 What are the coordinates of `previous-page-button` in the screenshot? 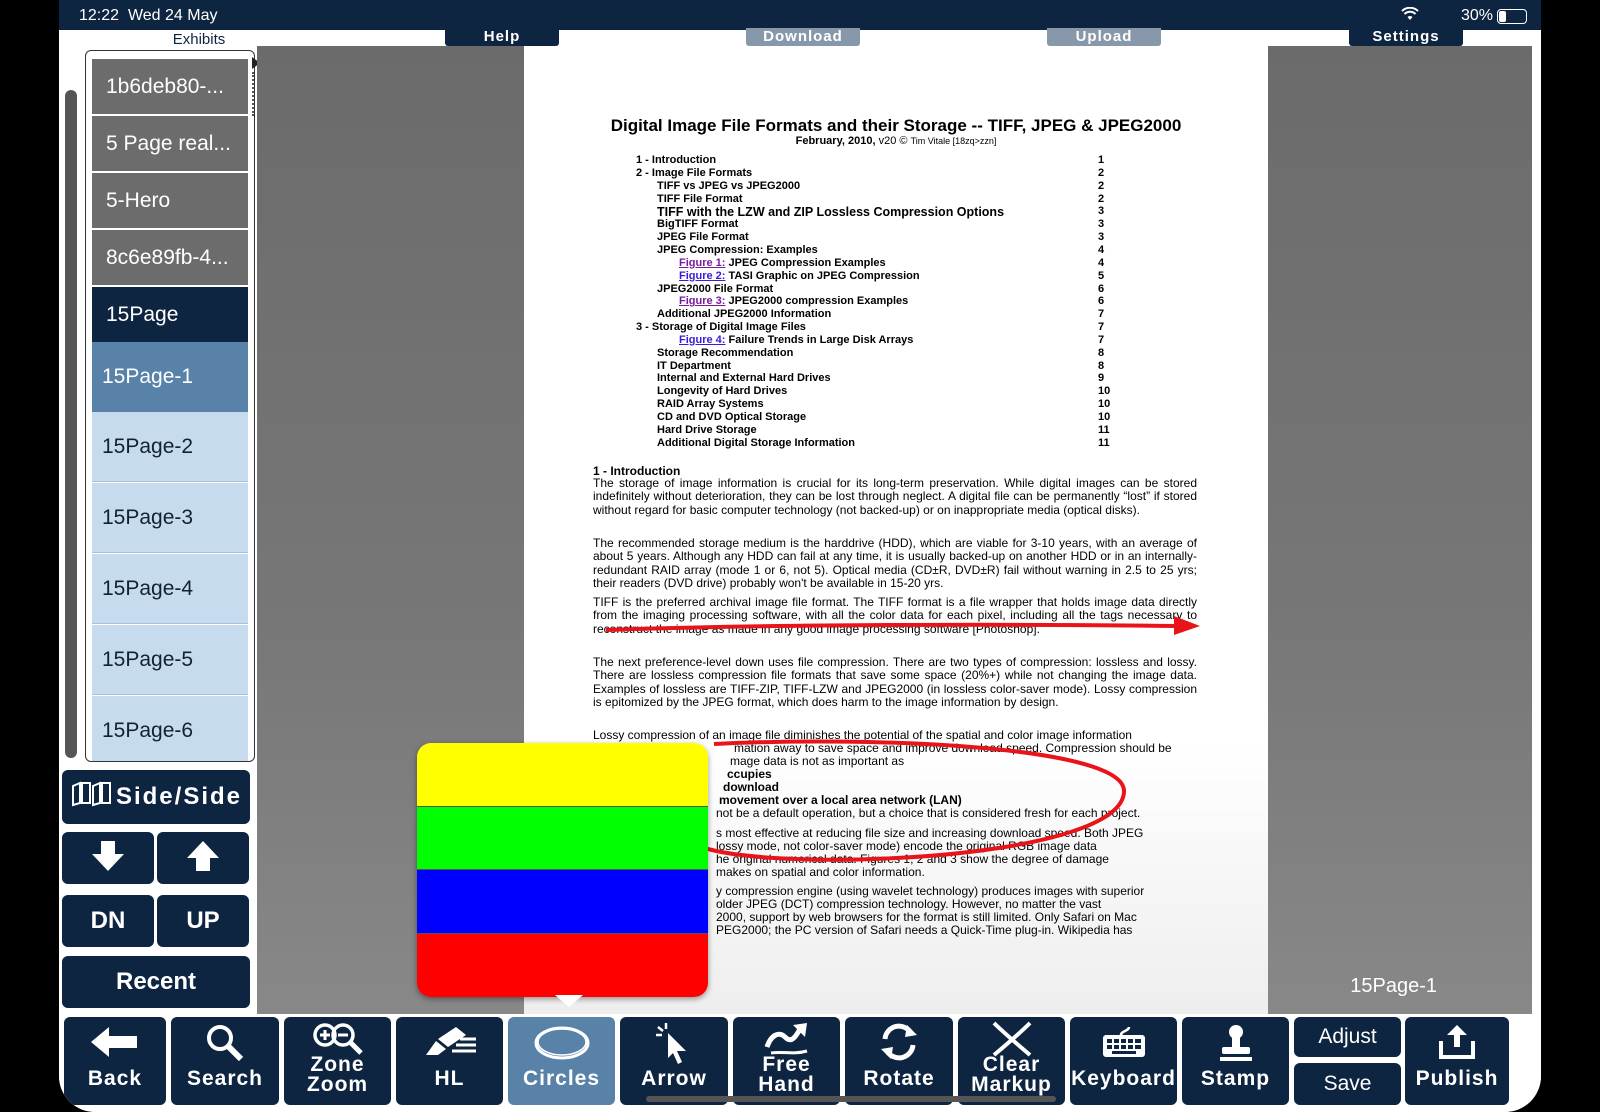 It's located at (203, 858).